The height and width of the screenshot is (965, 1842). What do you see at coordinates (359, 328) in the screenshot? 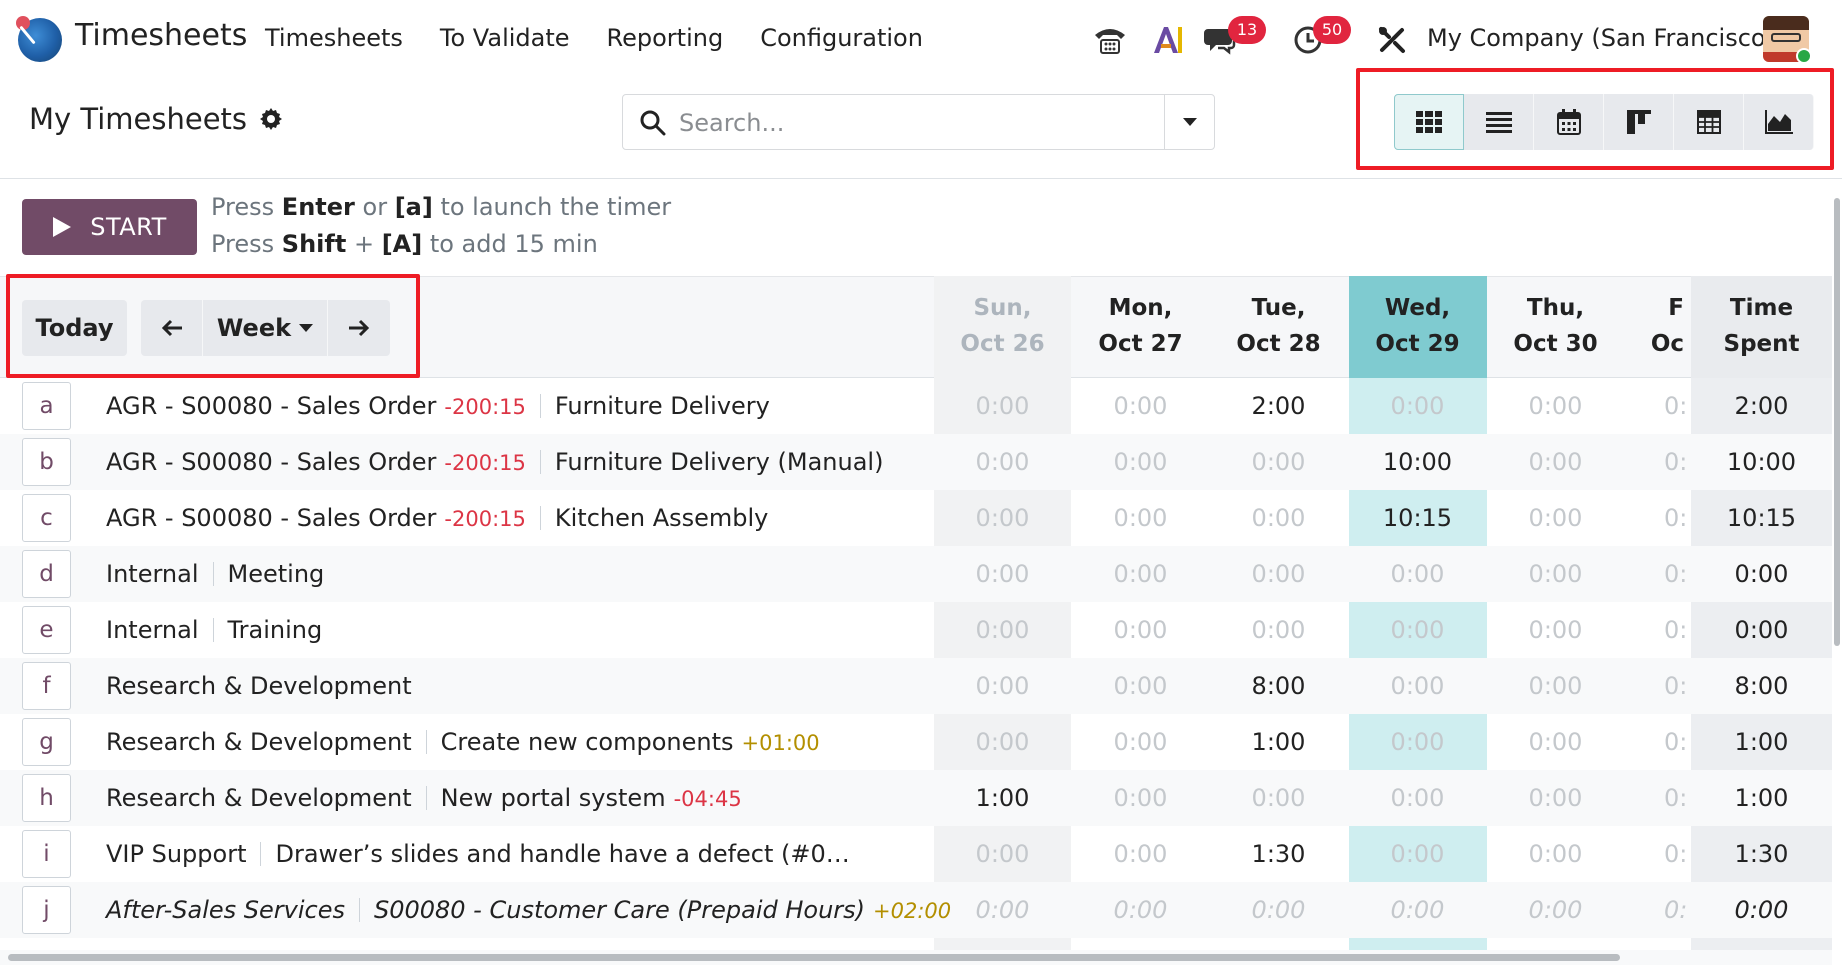
I see `next-period-button` at bounding box center [359, 328].